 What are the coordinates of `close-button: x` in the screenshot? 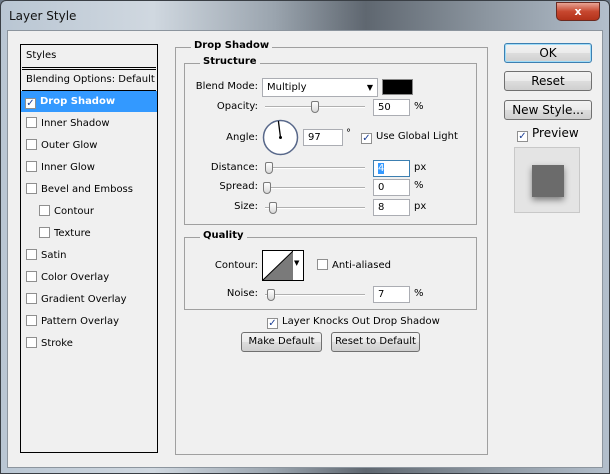 It's located at (578, 11).